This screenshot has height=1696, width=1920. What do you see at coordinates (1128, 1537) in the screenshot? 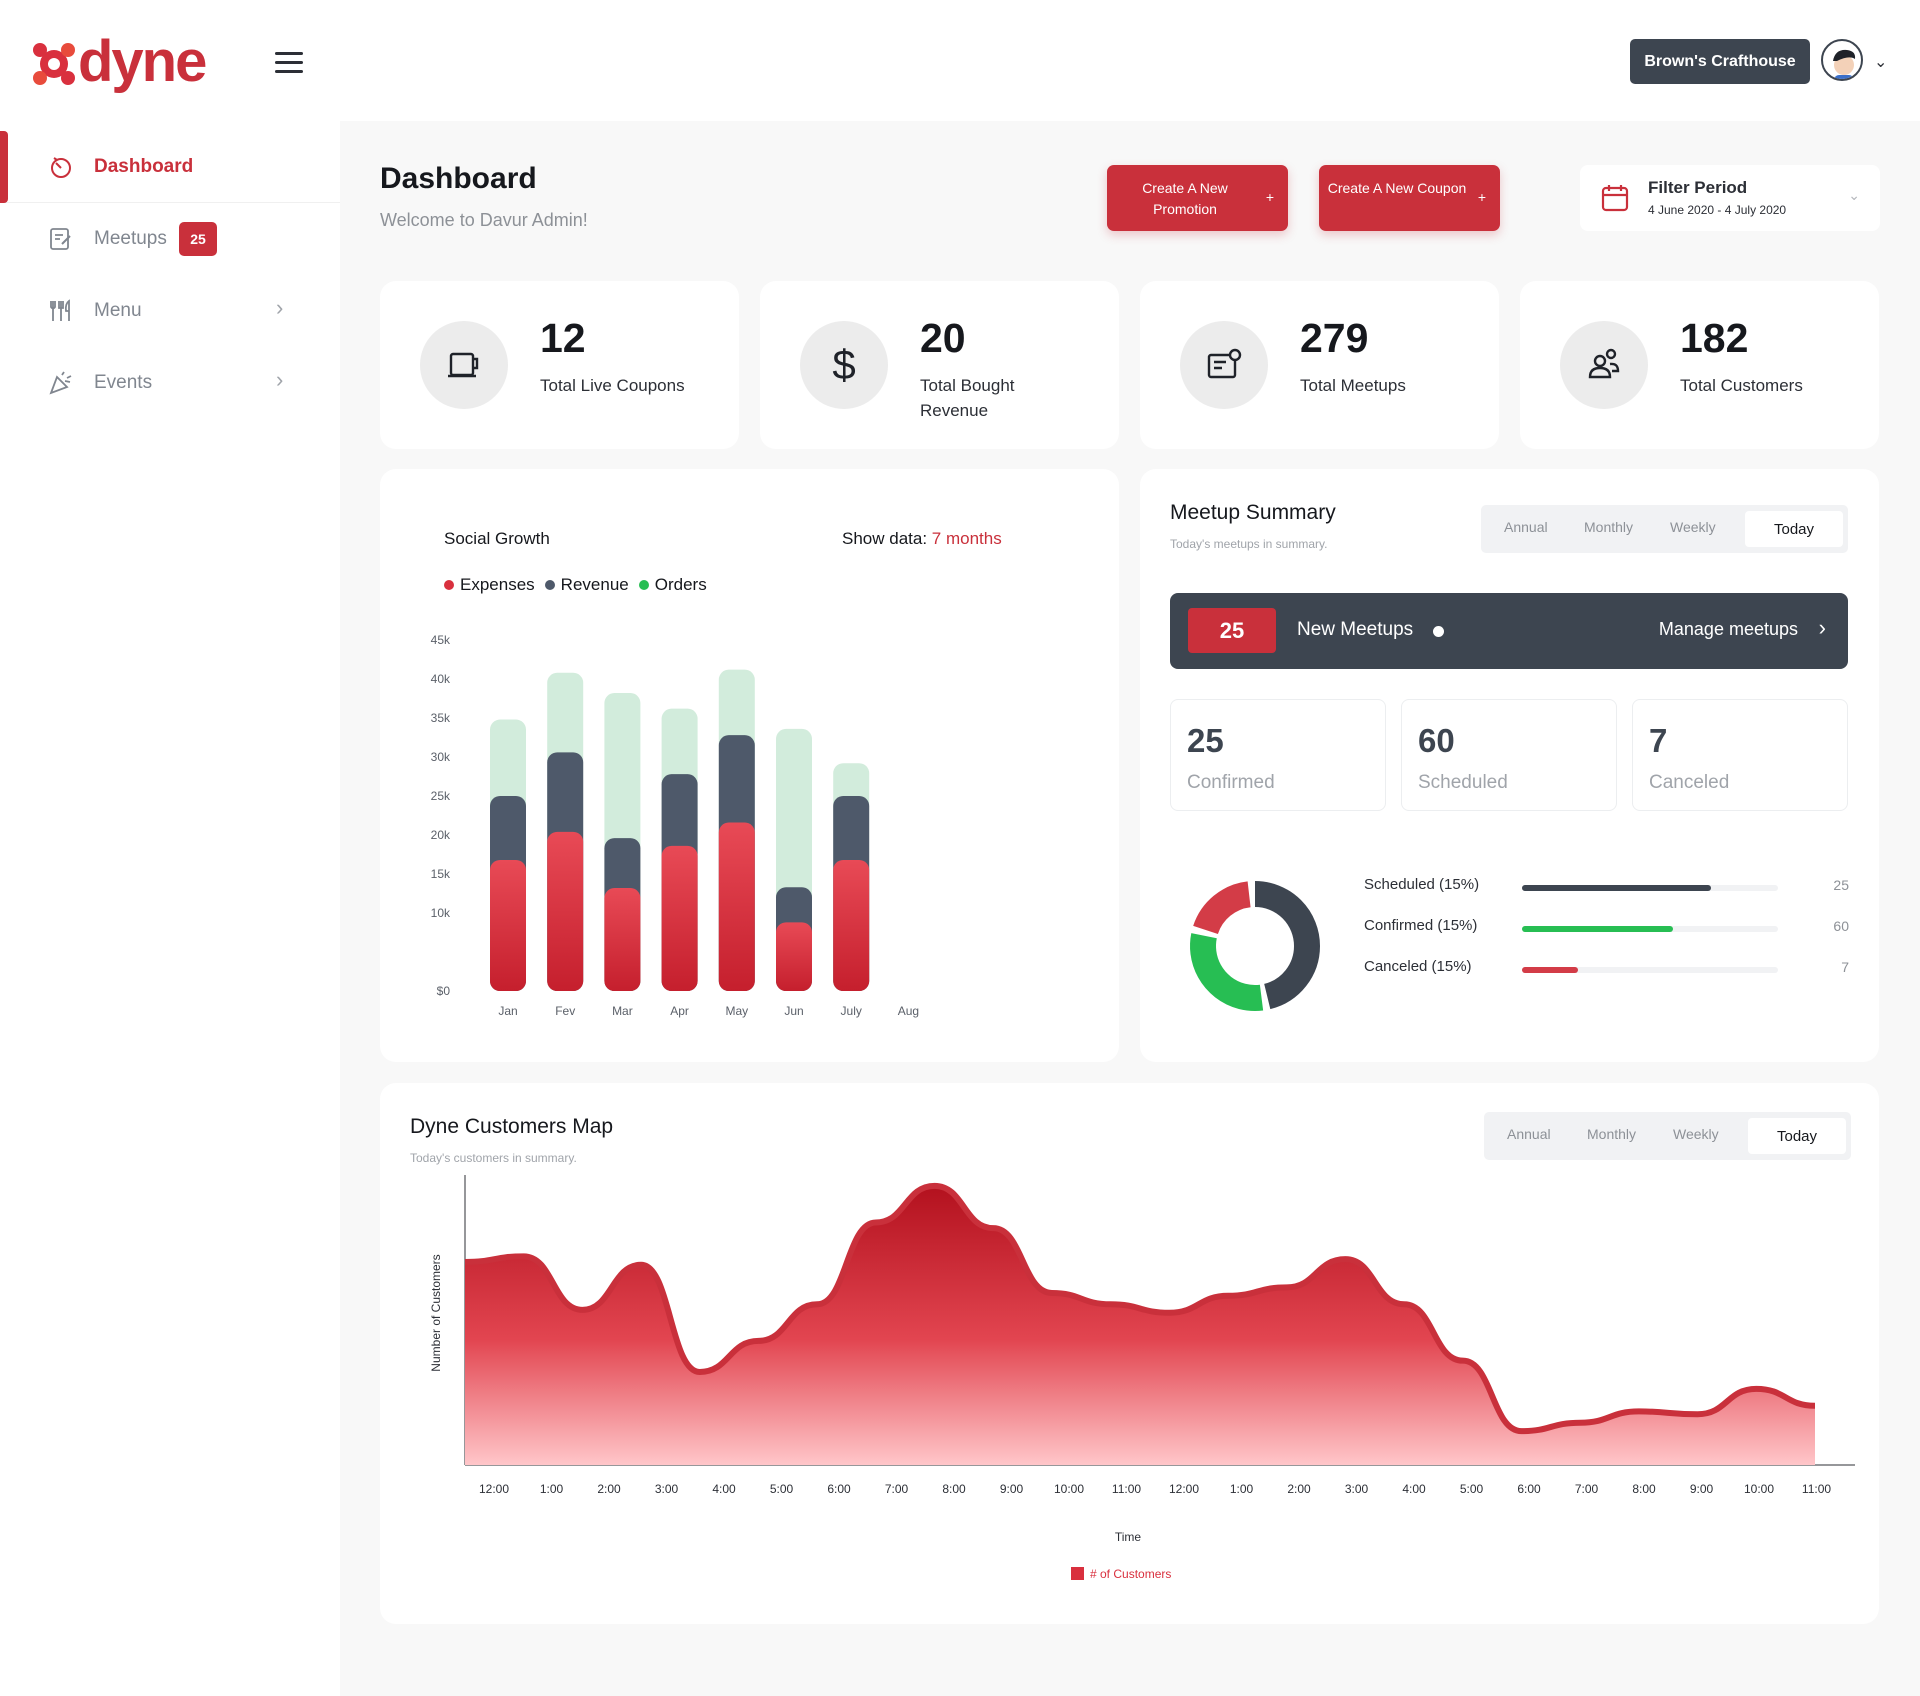
I see `x-axis-title: Time` at bounding box center [1128, 1537].